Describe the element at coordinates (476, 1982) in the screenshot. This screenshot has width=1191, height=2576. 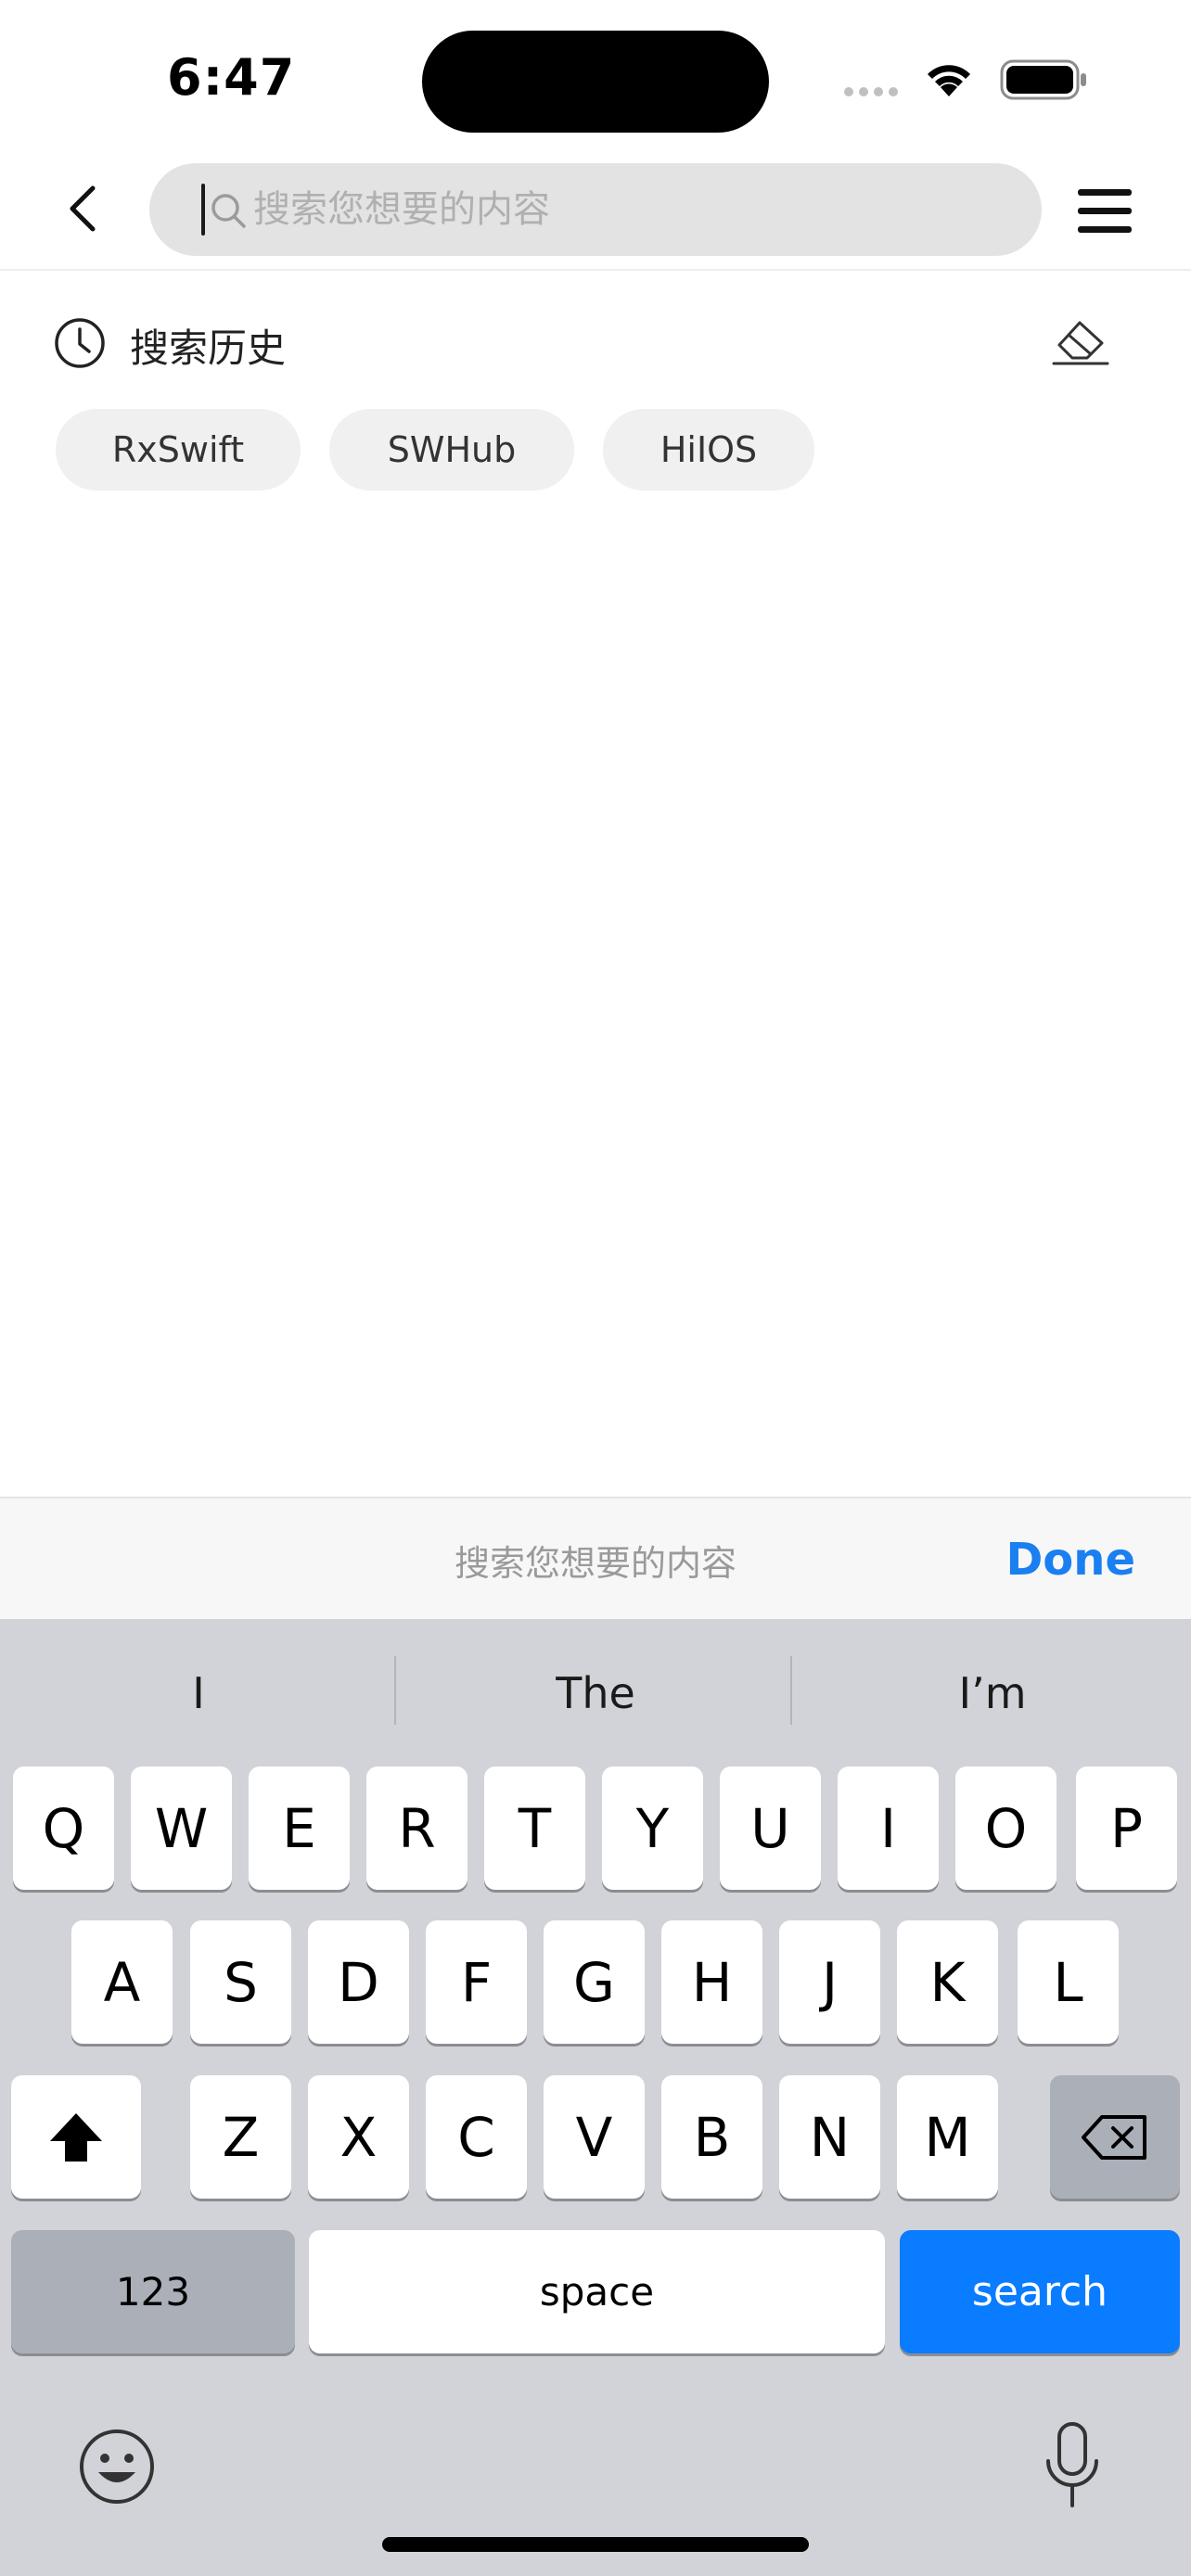
I see `key-f: F` at that location.